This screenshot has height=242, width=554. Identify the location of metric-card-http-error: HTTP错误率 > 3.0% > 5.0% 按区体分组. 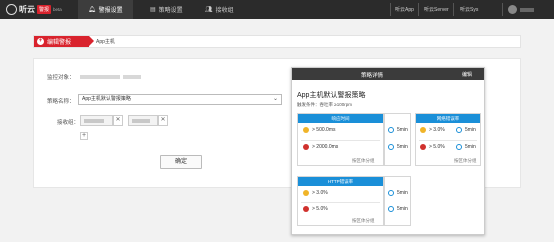
(340, 201).